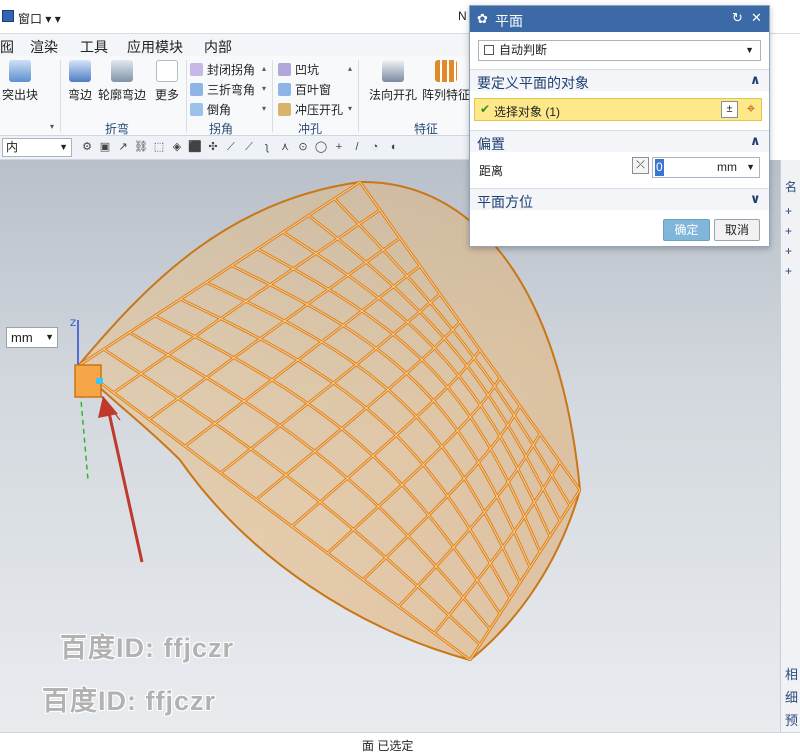 The height and width of the screenshot is (756, 800). What do you see at coordinates (339, 147) in the screenshot?
I see `cross-icon: +` at bounding box center [339, 147].